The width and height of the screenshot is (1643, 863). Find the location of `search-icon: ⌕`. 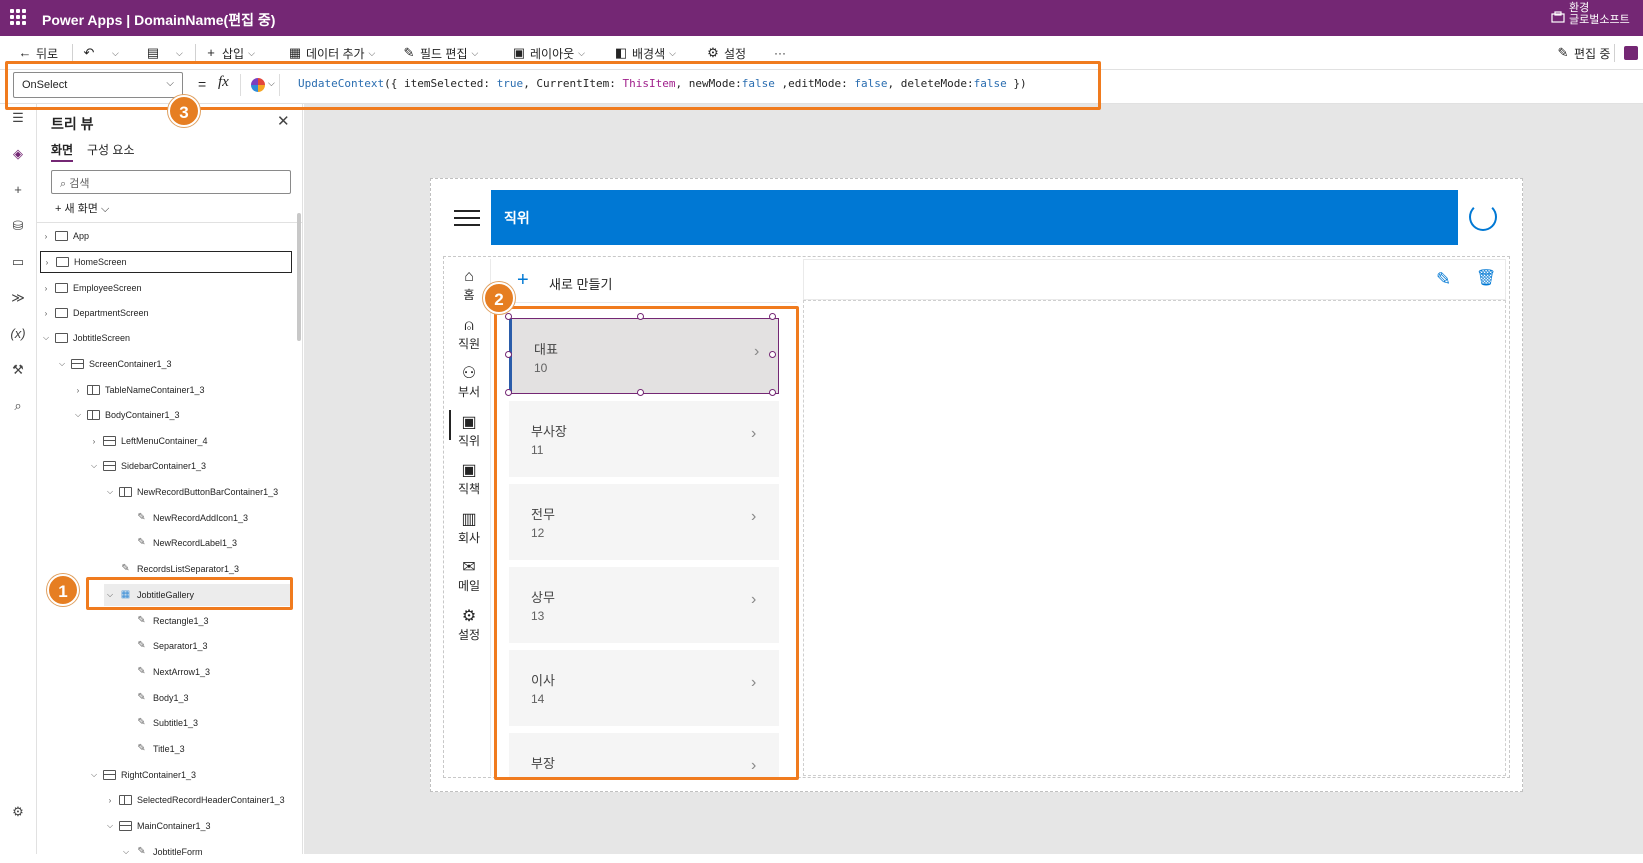

search-icon: ⌕ is located at coordinates (18, 407).